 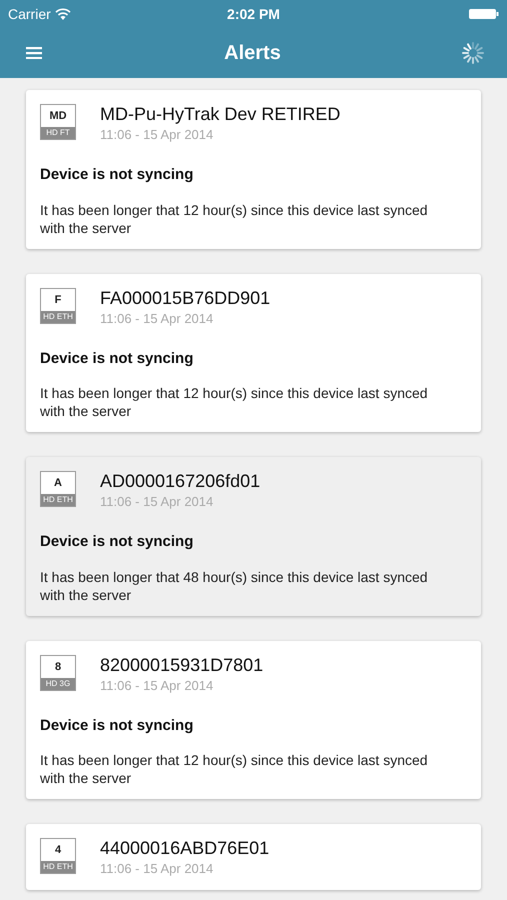 What do you see at coordinates (220, 114) in the screenshot?
I see `alert-title: MD-Pu-HyTrak Dev RETIRED` at bounding box center [220, 114].